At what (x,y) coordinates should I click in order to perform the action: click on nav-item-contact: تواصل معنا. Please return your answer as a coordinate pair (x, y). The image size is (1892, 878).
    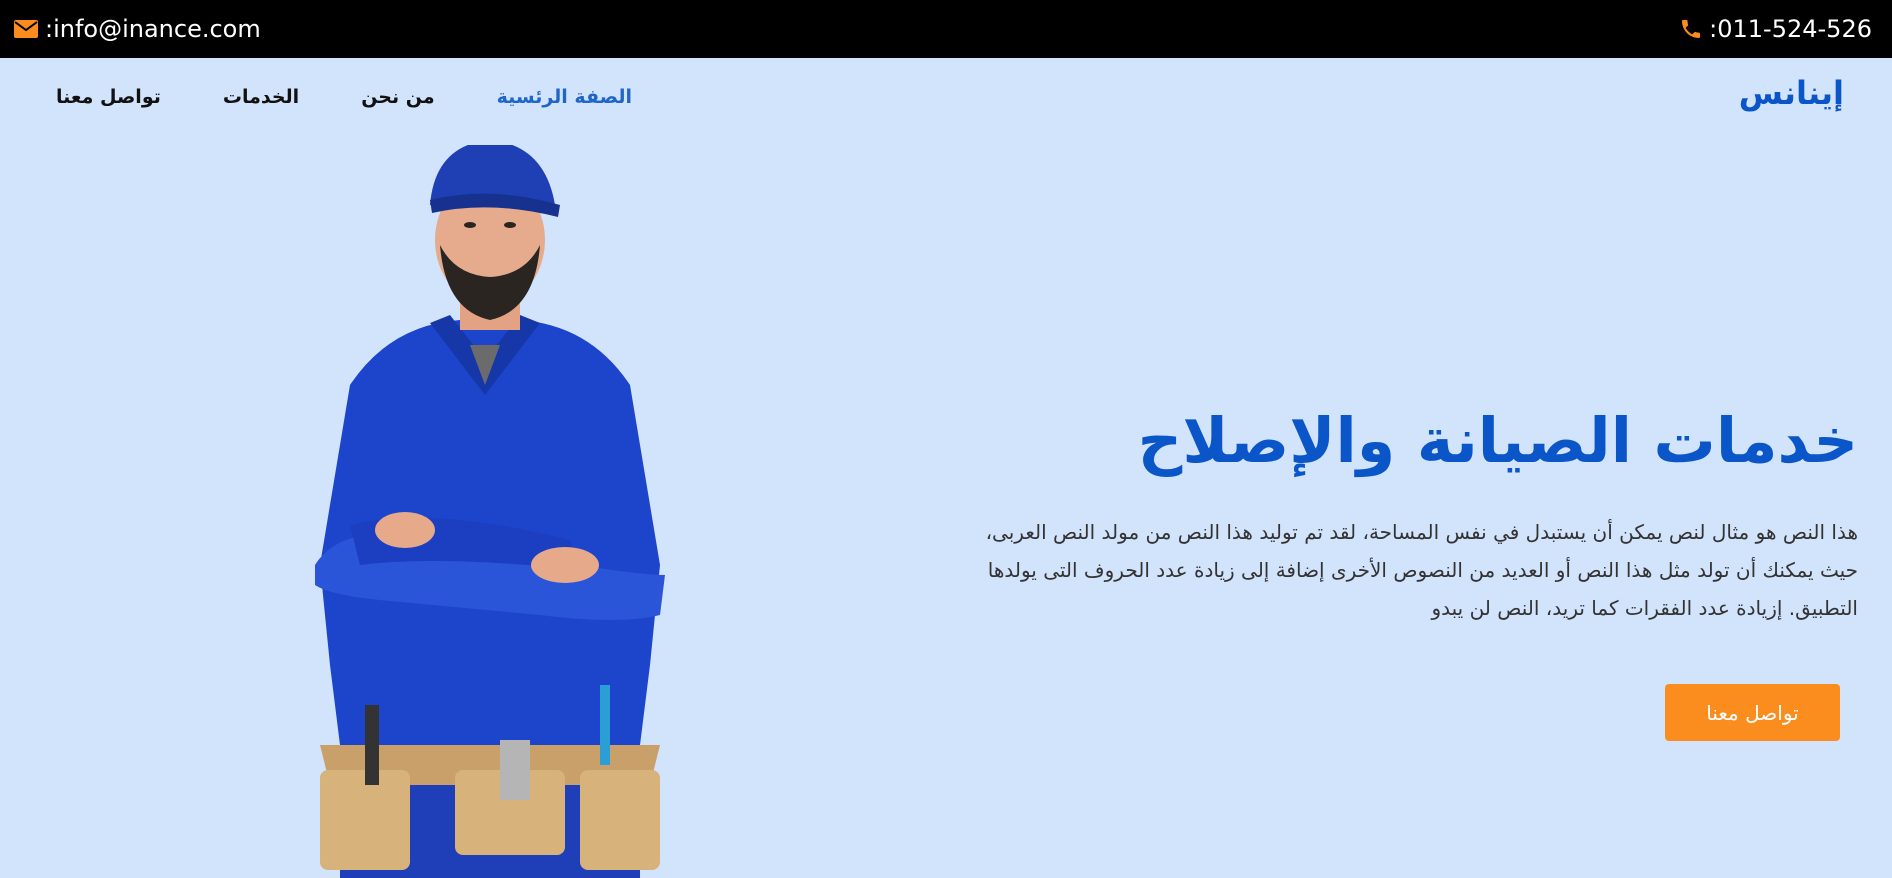
    Looking at the image, I should click on (108, 97).